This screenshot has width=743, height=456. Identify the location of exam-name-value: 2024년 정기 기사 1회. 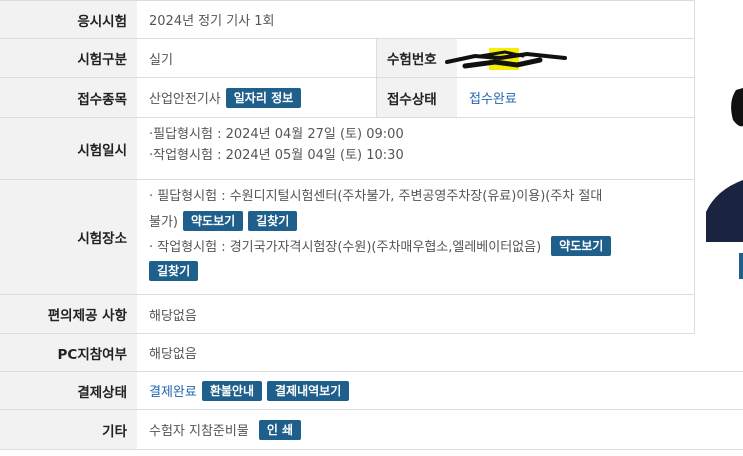
(416, 19).